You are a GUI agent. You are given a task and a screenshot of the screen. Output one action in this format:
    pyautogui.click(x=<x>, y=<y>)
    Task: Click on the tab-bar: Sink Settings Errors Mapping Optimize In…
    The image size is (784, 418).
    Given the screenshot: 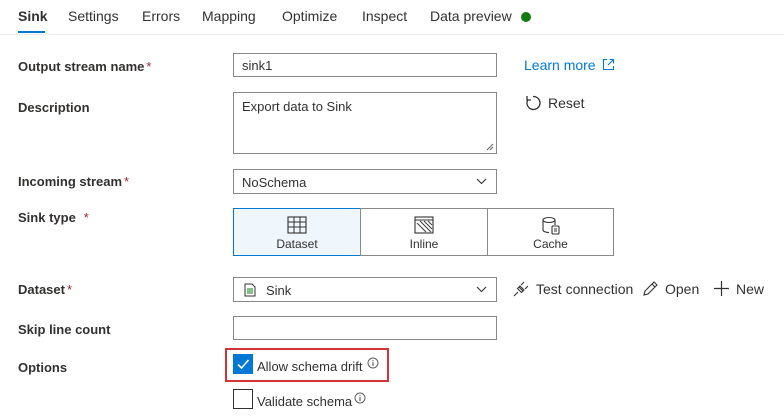 What is the action you would take?
    pyautogui.click(x=392, y=17)
    